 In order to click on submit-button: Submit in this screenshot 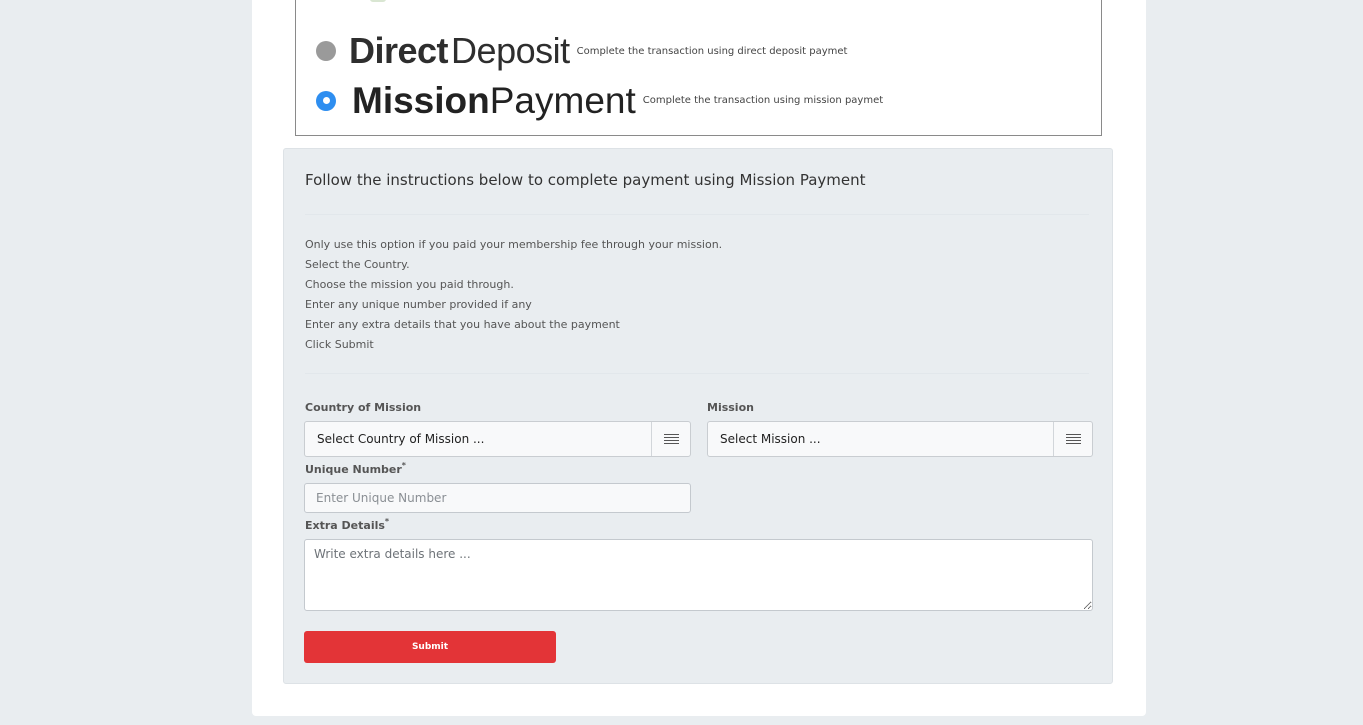, I will do `click(430, 647)`.